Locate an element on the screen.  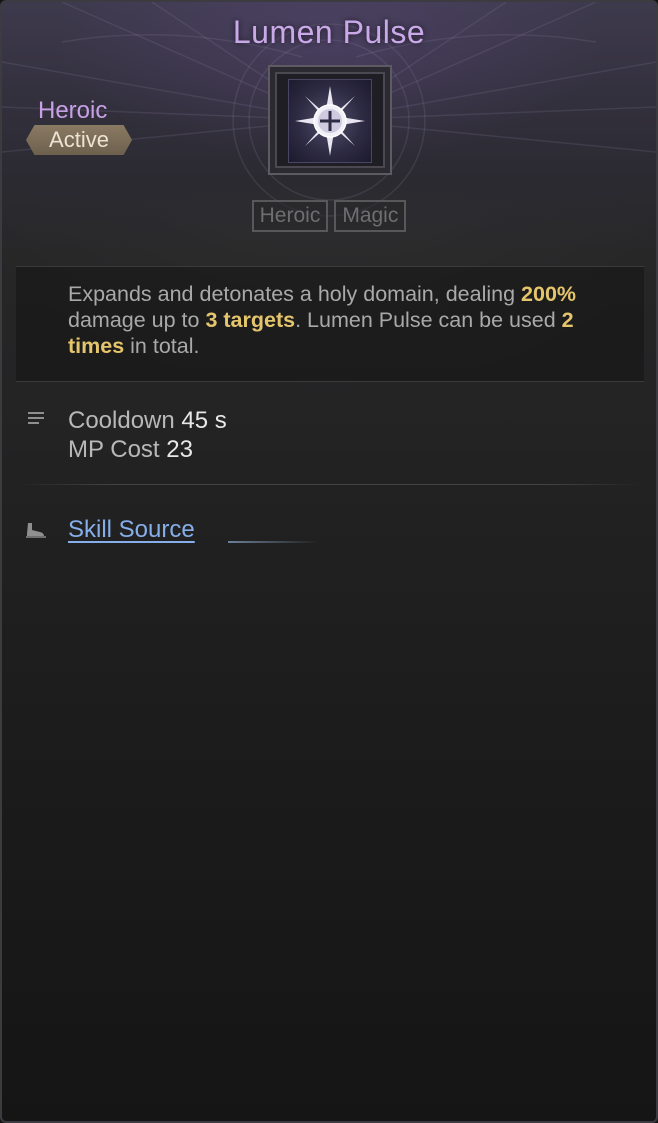
desc-damage-value: 200% is located at coordinates (549, 294).